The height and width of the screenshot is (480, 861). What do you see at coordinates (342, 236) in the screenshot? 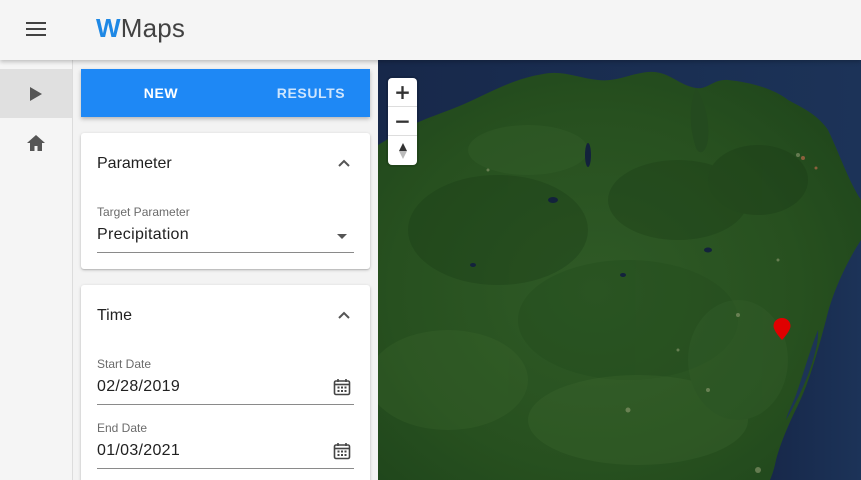
I see `dropdown-arrow-icon` at bounding box center [342, 236].